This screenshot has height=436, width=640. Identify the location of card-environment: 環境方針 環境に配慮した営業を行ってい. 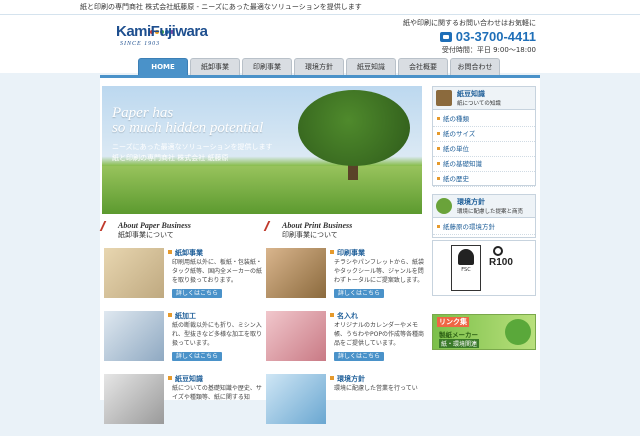
(346, 405).